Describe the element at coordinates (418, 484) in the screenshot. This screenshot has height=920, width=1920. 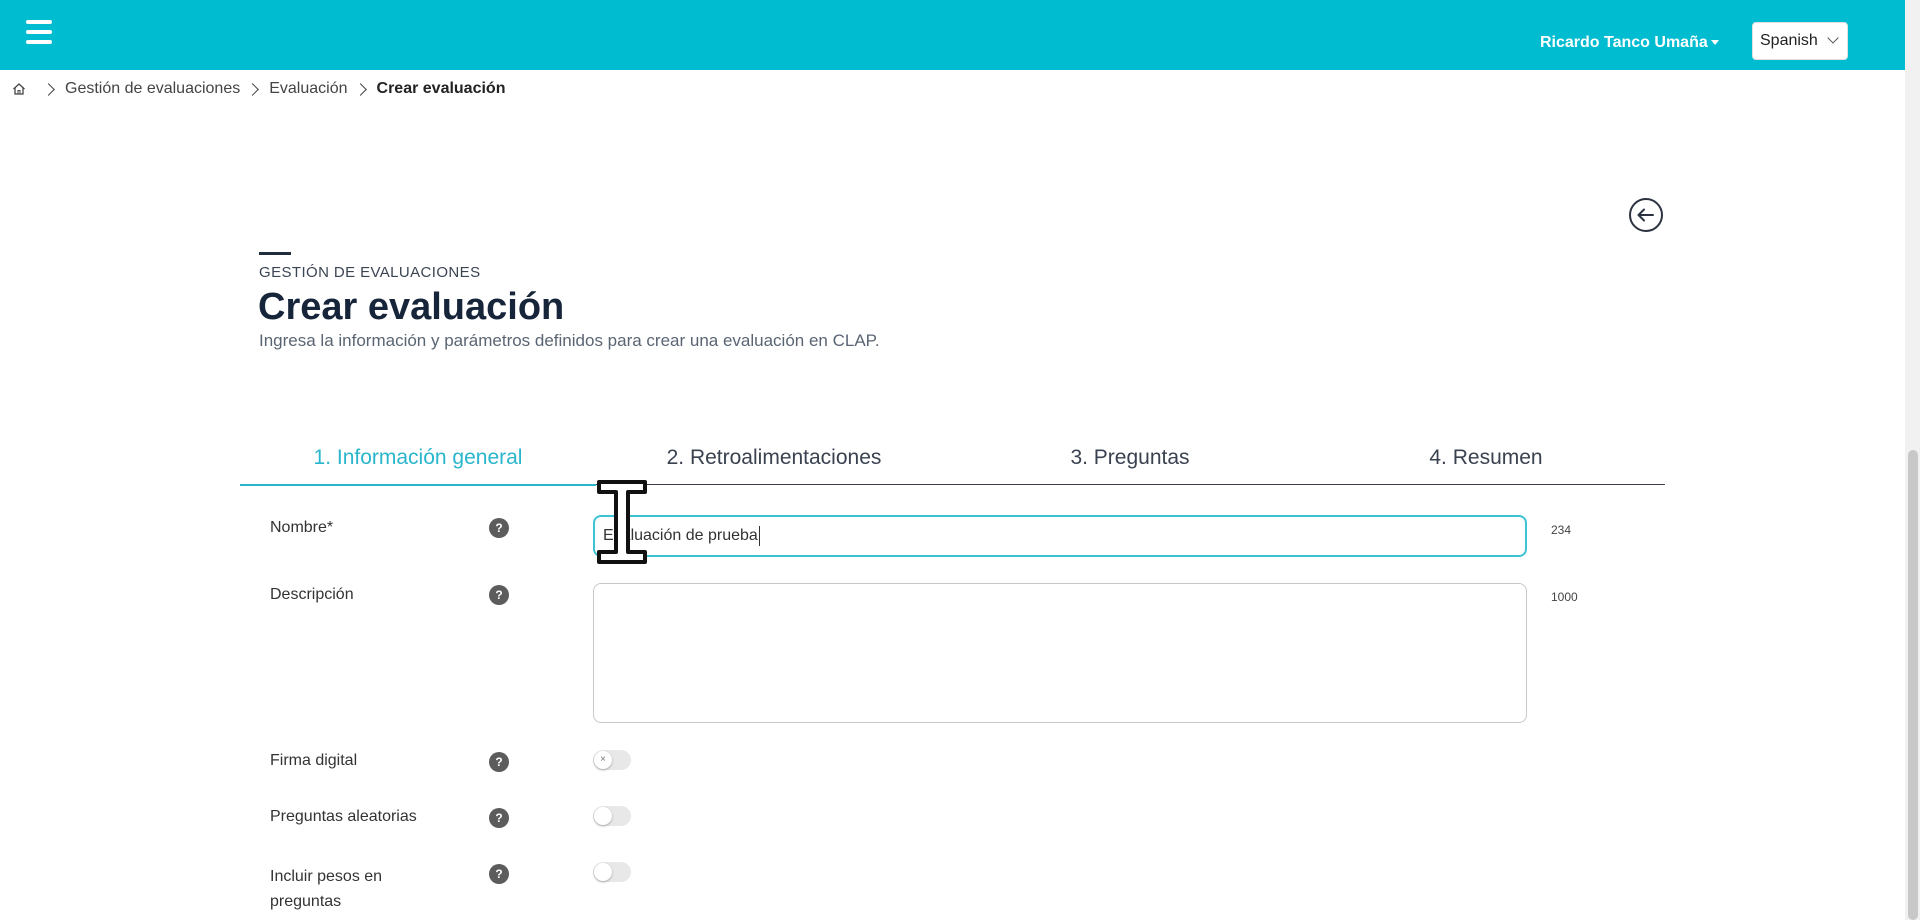
I see `active-tab-indicator` at that location.